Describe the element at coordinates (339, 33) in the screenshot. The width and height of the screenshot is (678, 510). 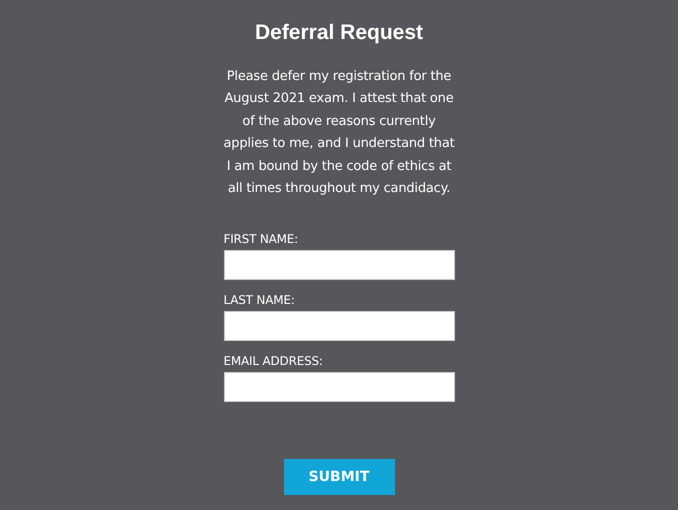
I see `form-title: Deferral Request` at that location.